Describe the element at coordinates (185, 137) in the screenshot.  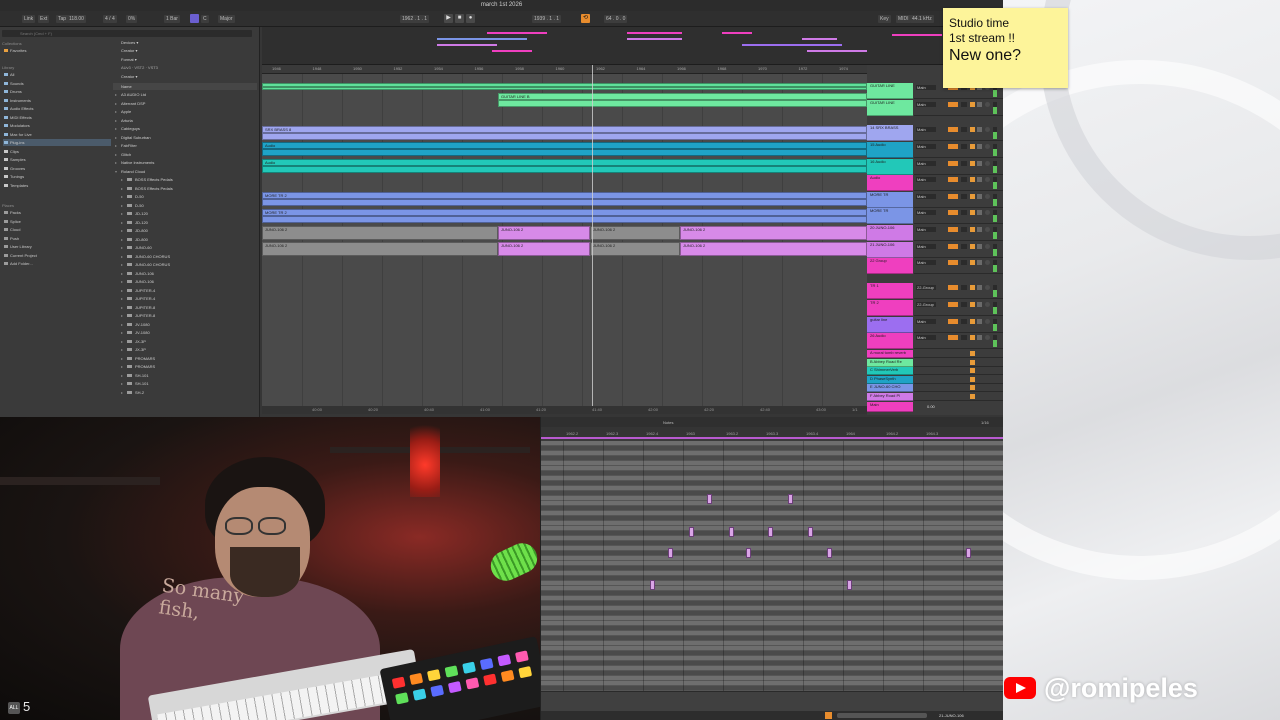
I see `plugin-folder: ▸ Digital Suburban` at that location.